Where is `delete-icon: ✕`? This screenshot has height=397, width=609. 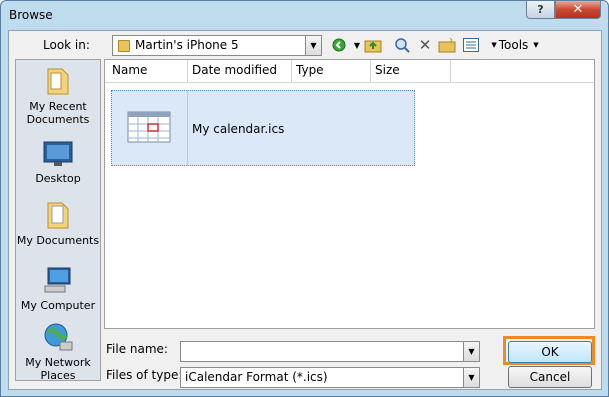 delete-icon: ✕ is located at coordinates (425, 45).